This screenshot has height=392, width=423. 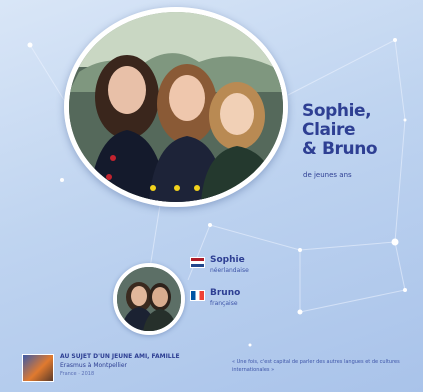 I want to click on names-subtitle: de jeunes ans, so click(x=327, y=175).